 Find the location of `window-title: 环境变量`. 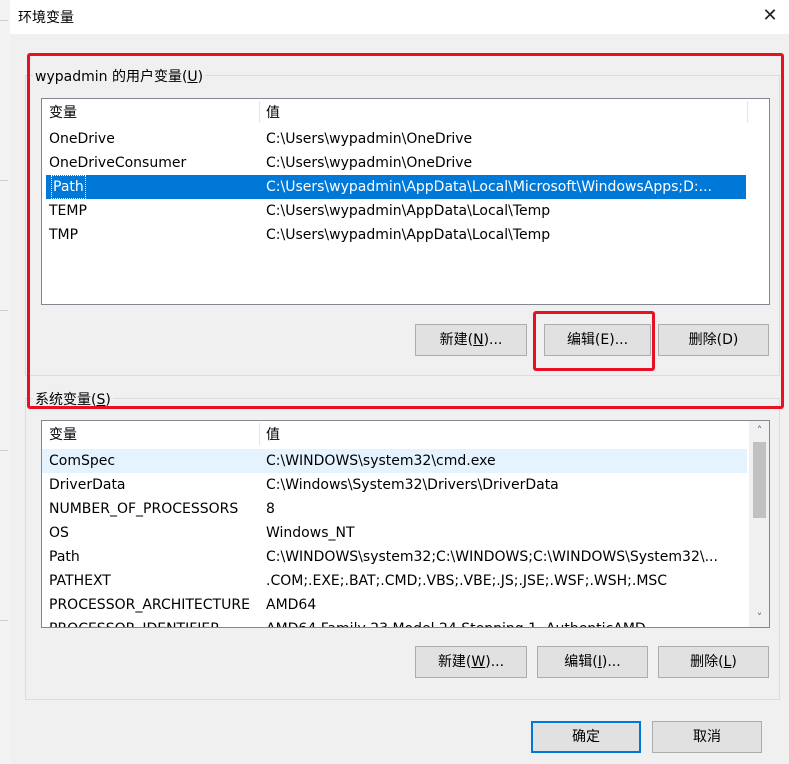

window-title: 环境变量 is located at coordinates (46, 18).